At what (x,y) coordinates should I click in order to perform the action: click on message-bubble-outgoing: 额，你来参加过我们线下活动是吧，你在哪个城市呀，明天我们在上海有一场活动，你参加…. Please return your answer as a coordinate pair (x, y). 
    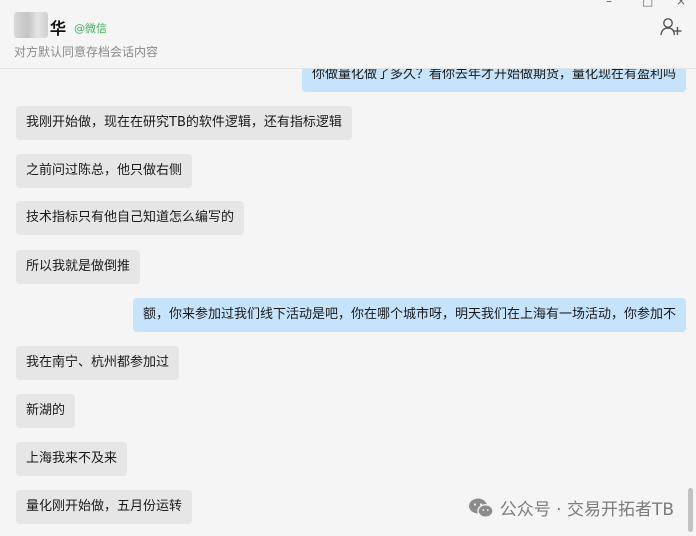
    Looking at the image, I should click on (409, 315).